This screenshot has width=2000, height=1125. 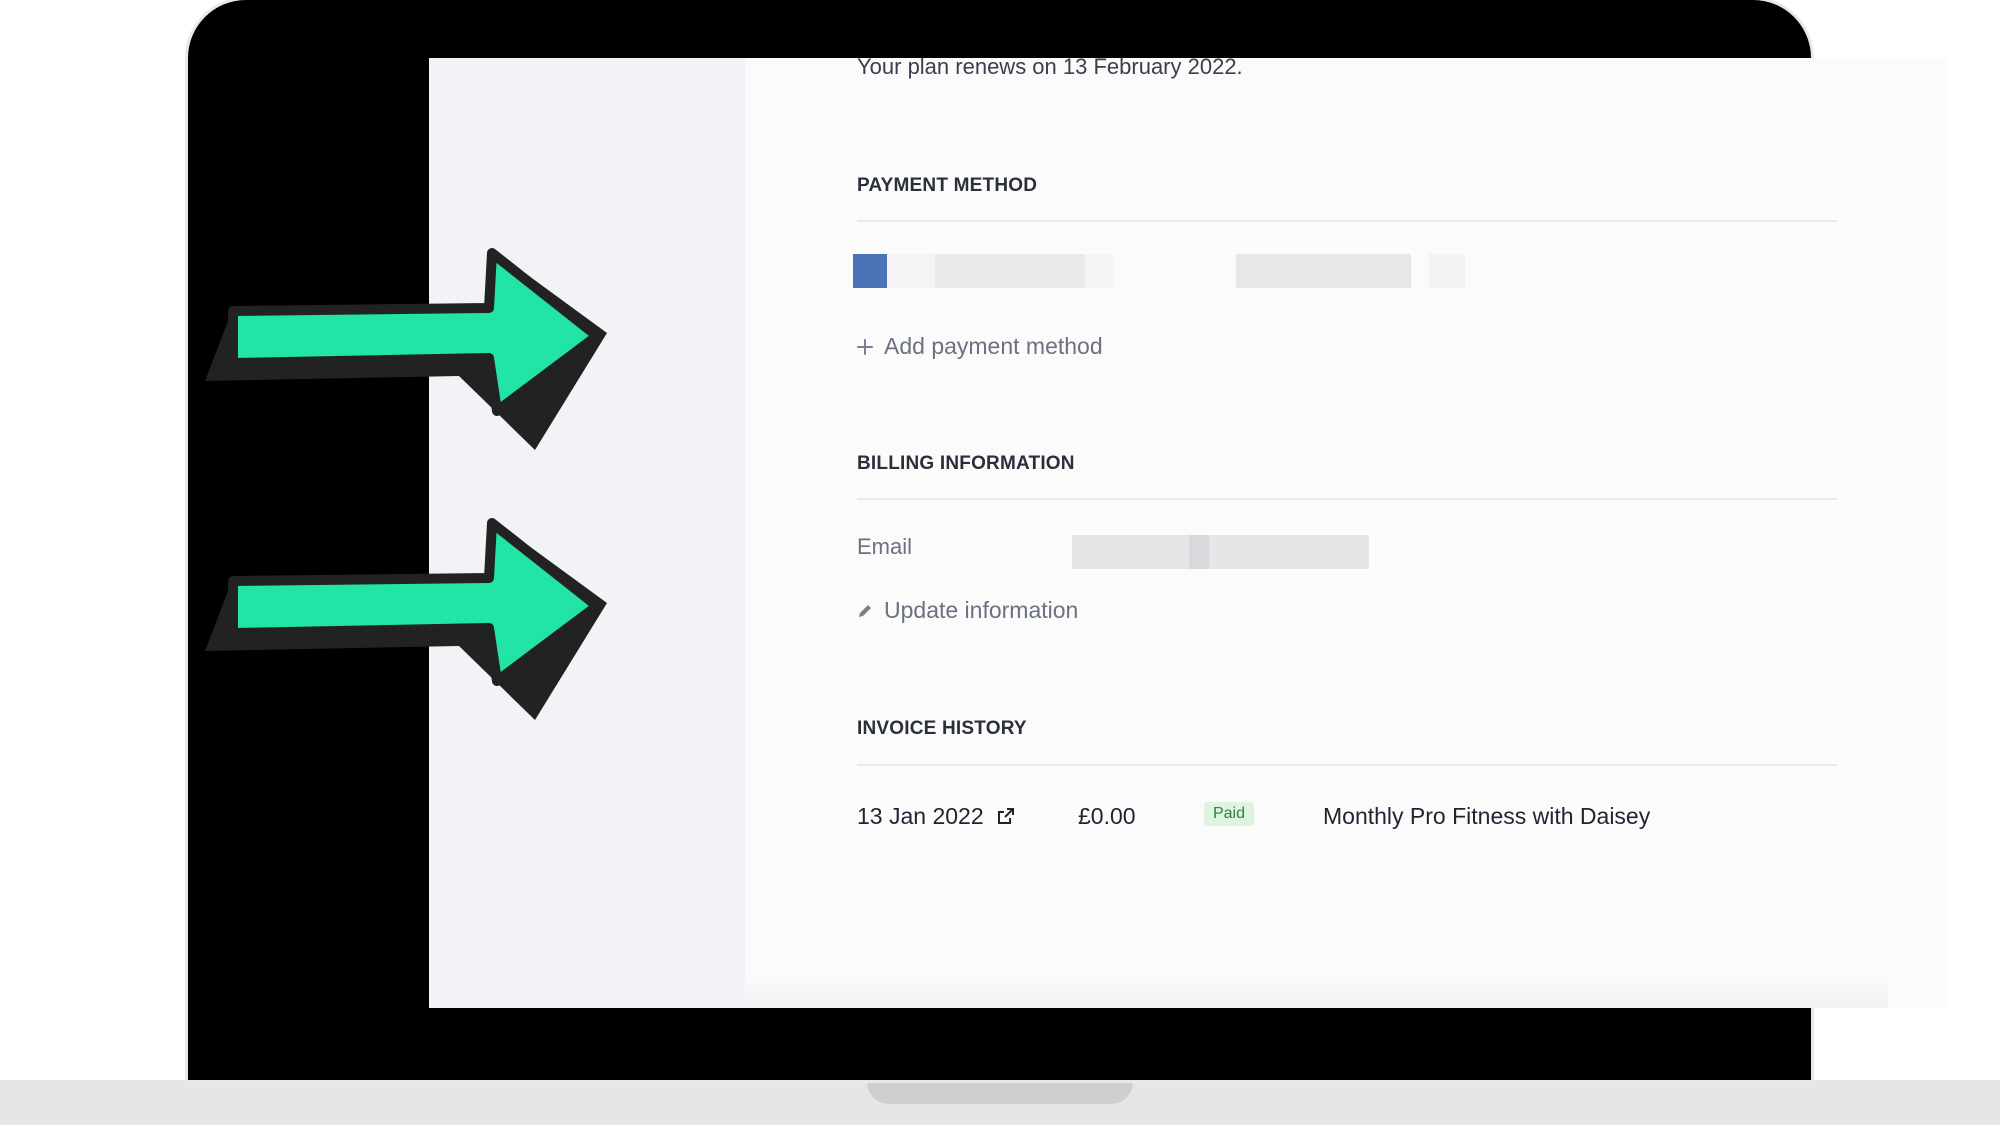 I want to click on pencil-icon, so click(x=865, y=608).